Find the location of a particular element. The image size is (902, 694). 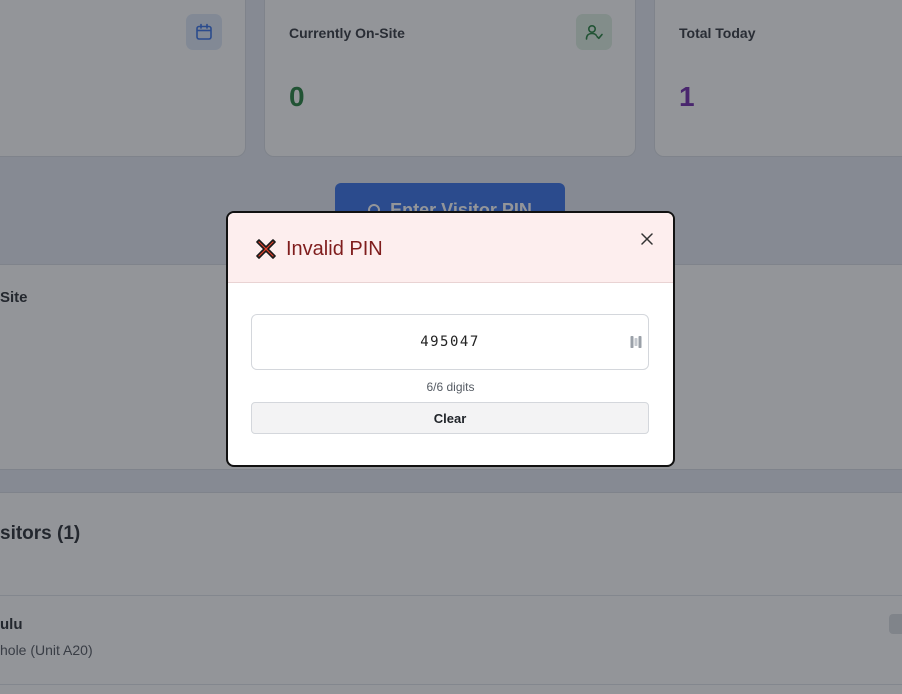

dialog-title-text: Invalid PIN is located at coordinates (334, 248).